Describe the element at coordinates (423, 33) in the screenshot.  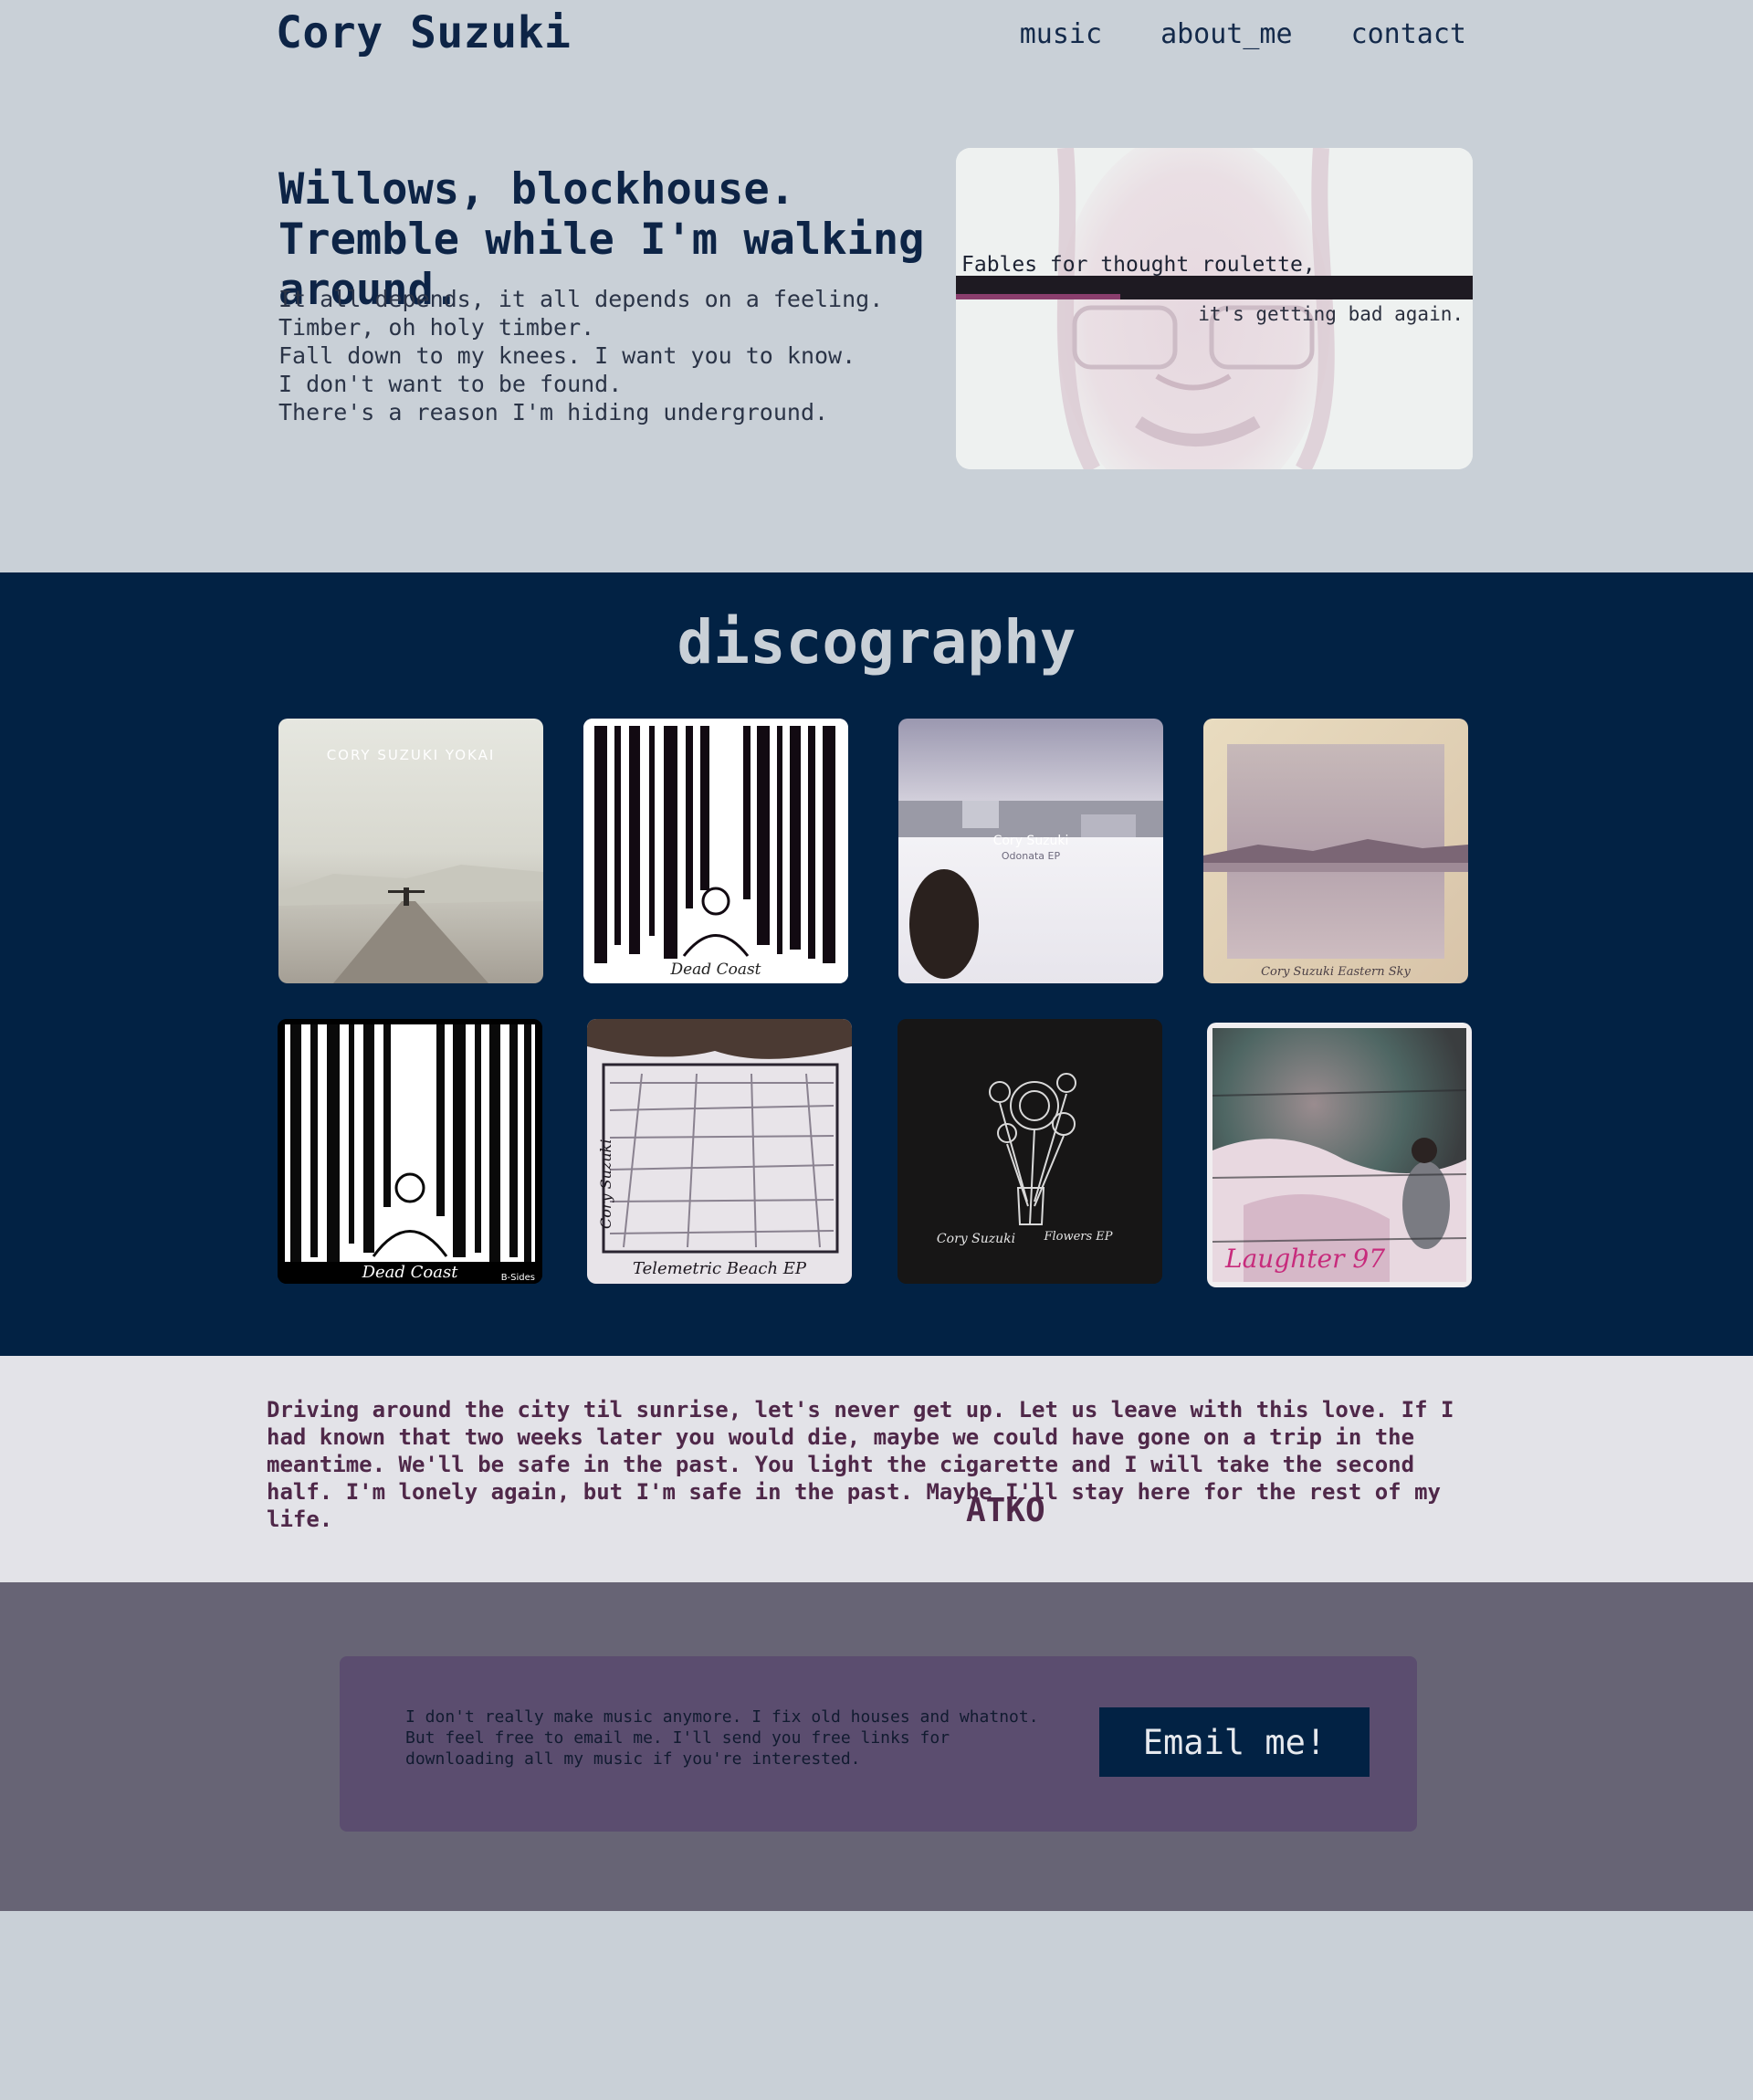
I see `site-title: Cory Suzuki` at that location.